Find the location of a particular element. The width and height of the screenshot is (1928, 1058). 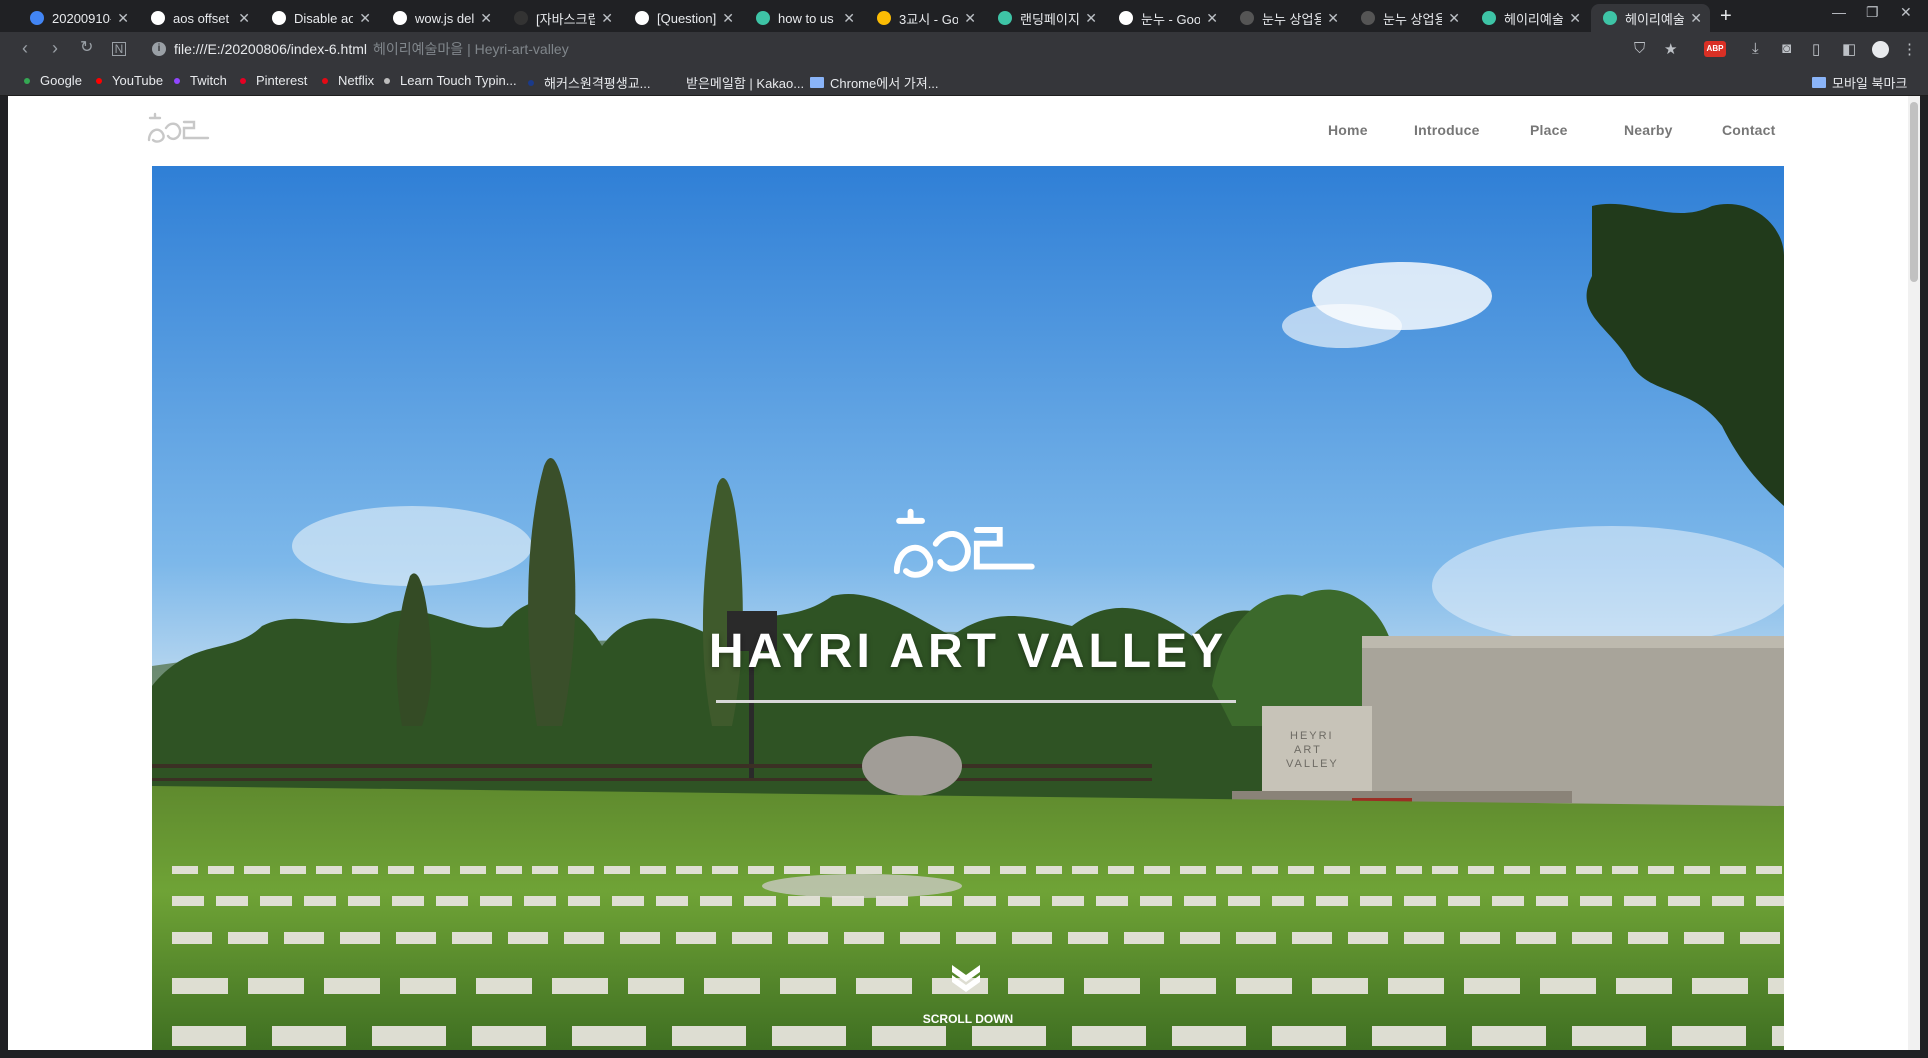

reader-icon: ▯ is located at coordinates (1816, 49).